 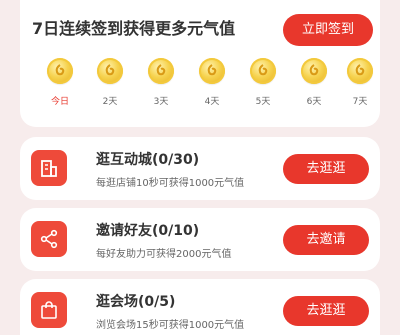 I want to click on day-5: 5天, so click(x=263, y=82).